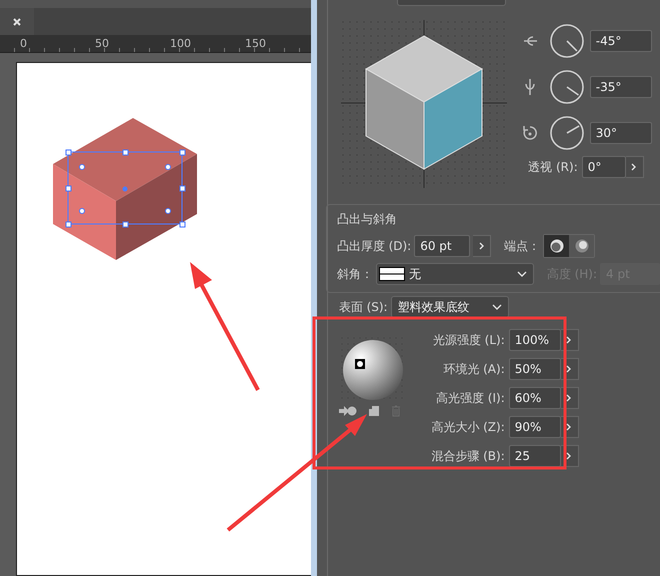  What do you see at coordinates (455, 274) in the screenshot?
I see `bevel-dropdown: 无` at bounding box center [455, 274].